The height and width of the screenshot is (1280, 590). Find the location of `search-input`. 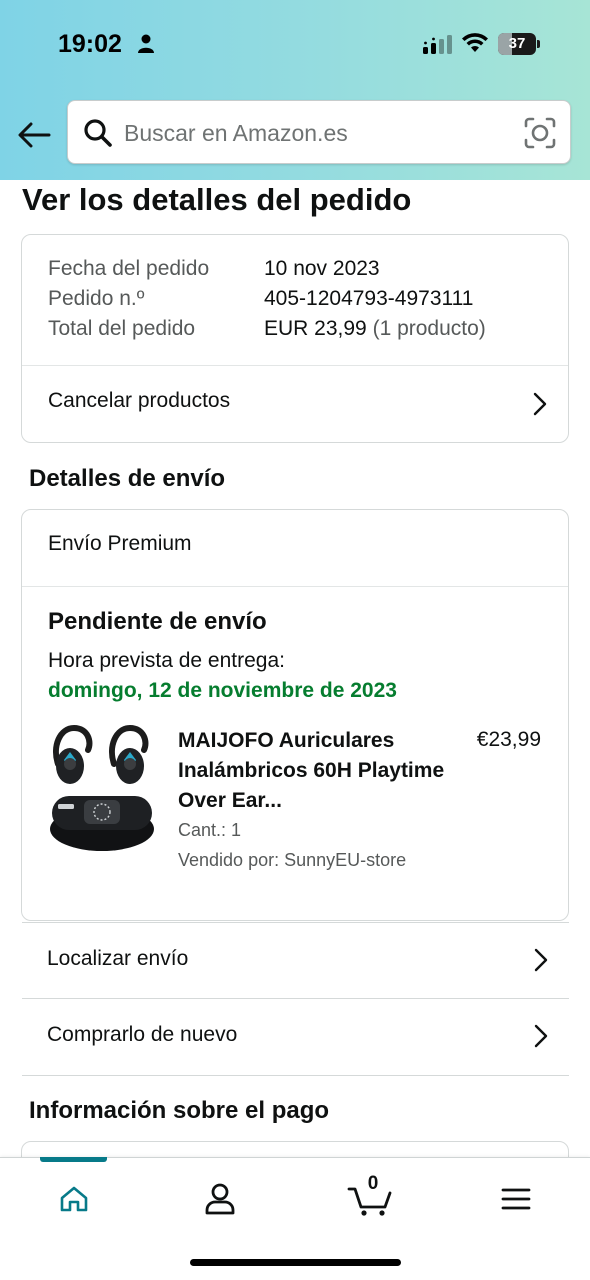

search-input is located at coordinates (319, 133).